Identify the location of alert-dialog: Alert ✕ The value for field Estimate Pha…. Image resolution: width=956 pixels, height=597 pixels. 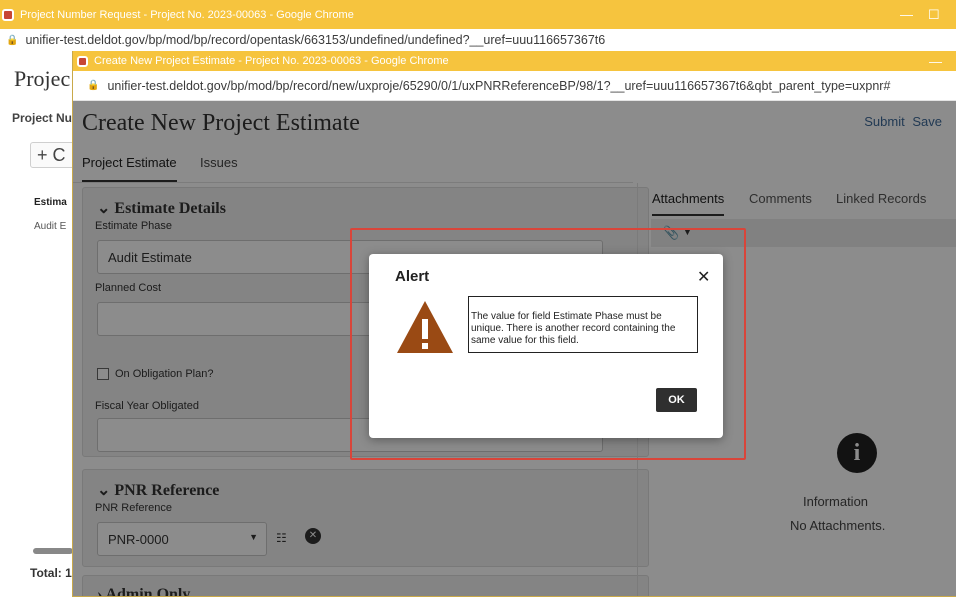
(546, 346).